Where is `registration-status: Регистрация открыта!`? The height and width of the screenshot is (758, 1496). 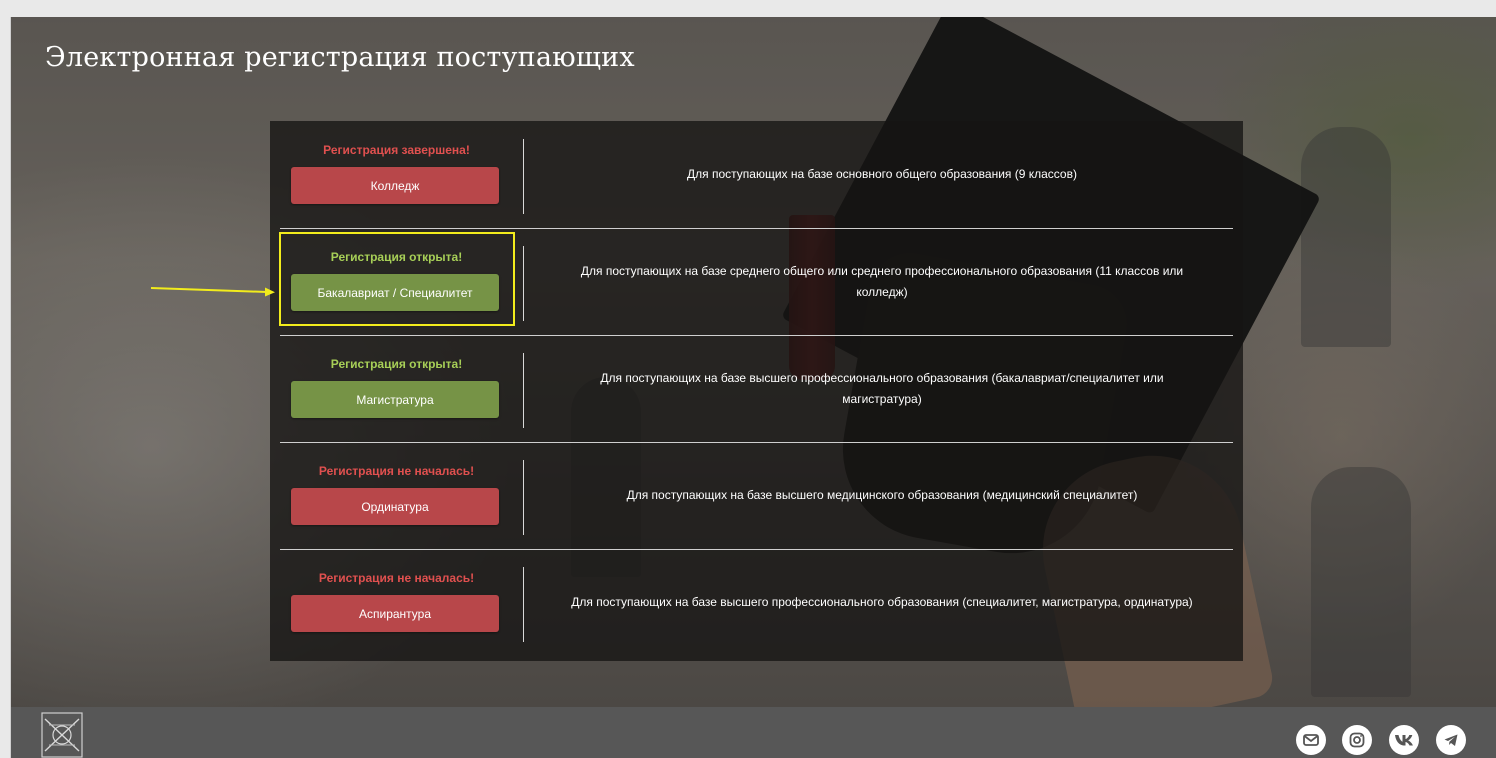
registration-status: Регистрация открыта! is located at coordinates (396, 364).